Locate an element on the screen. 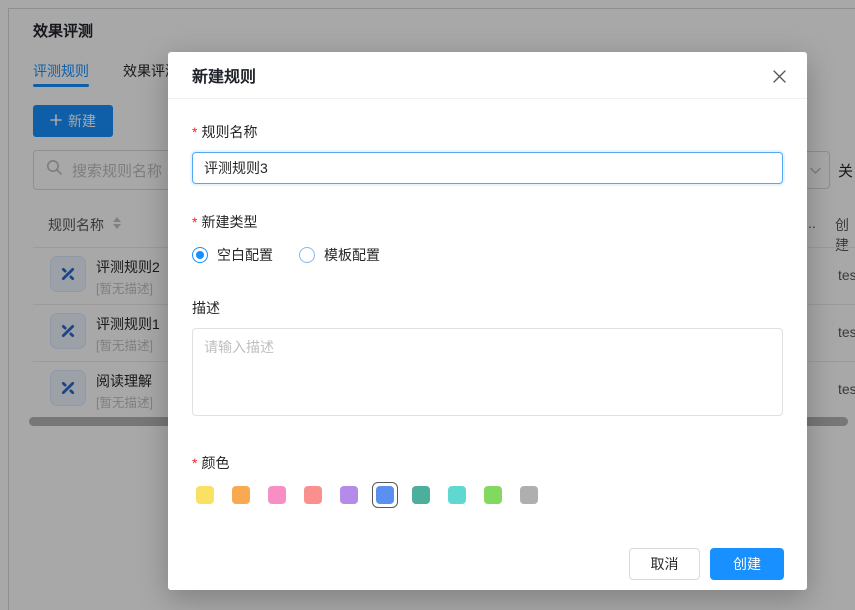  color-swatch-teal is located at coordinates (421, 495).